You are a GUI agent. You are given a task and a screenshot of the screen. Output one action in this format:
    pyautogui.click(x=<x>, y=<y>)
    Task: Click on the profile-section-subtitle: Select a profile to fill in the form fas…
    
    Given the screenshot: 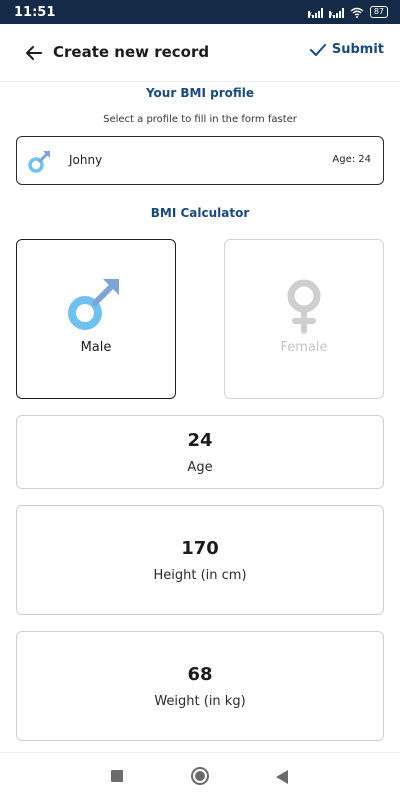 What is the action you would take?
    pyautogui.click(x=200, y=119)
    